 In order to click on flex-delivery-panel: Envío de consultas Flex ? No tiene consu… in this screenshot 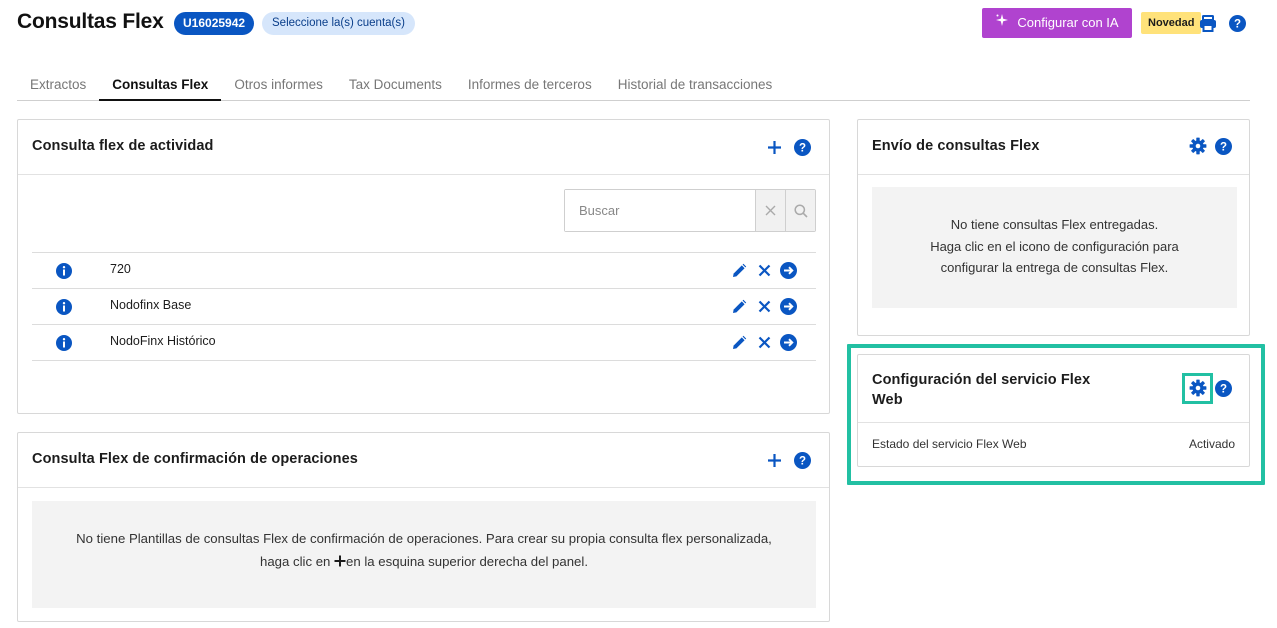, I will do `click(1053, 227)`.